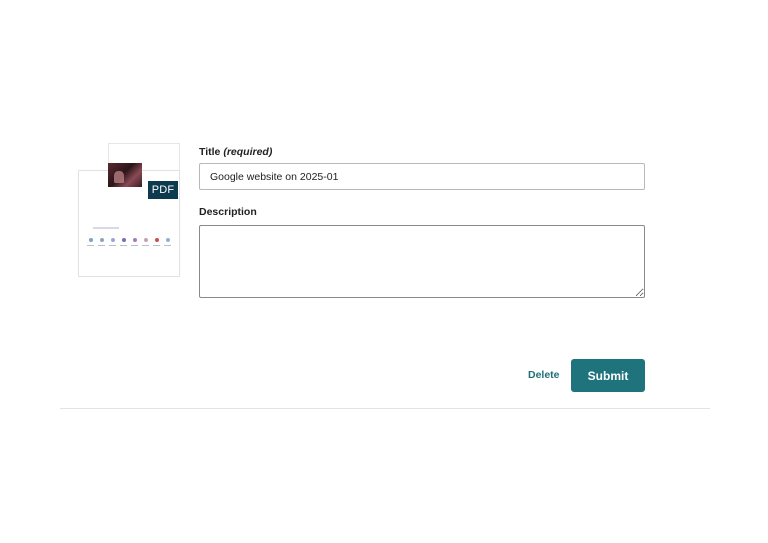 The image size is (768, 543). Describe the element at coordinates (106, 228) in the screenshot. I see `thumbnail-text-line` at that location.